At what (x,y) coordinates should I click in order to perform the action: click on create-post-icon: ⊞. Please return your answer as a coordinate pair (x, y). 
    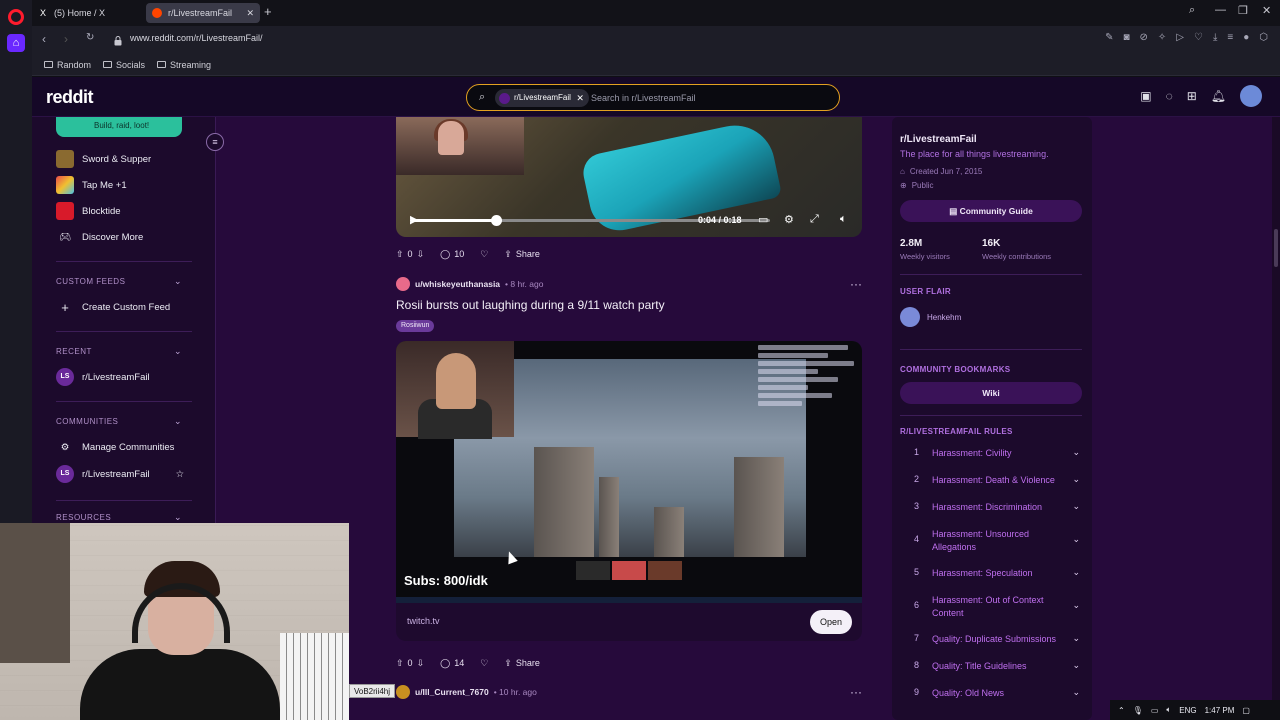
    Looking at the image, I should click on (1192, 98).